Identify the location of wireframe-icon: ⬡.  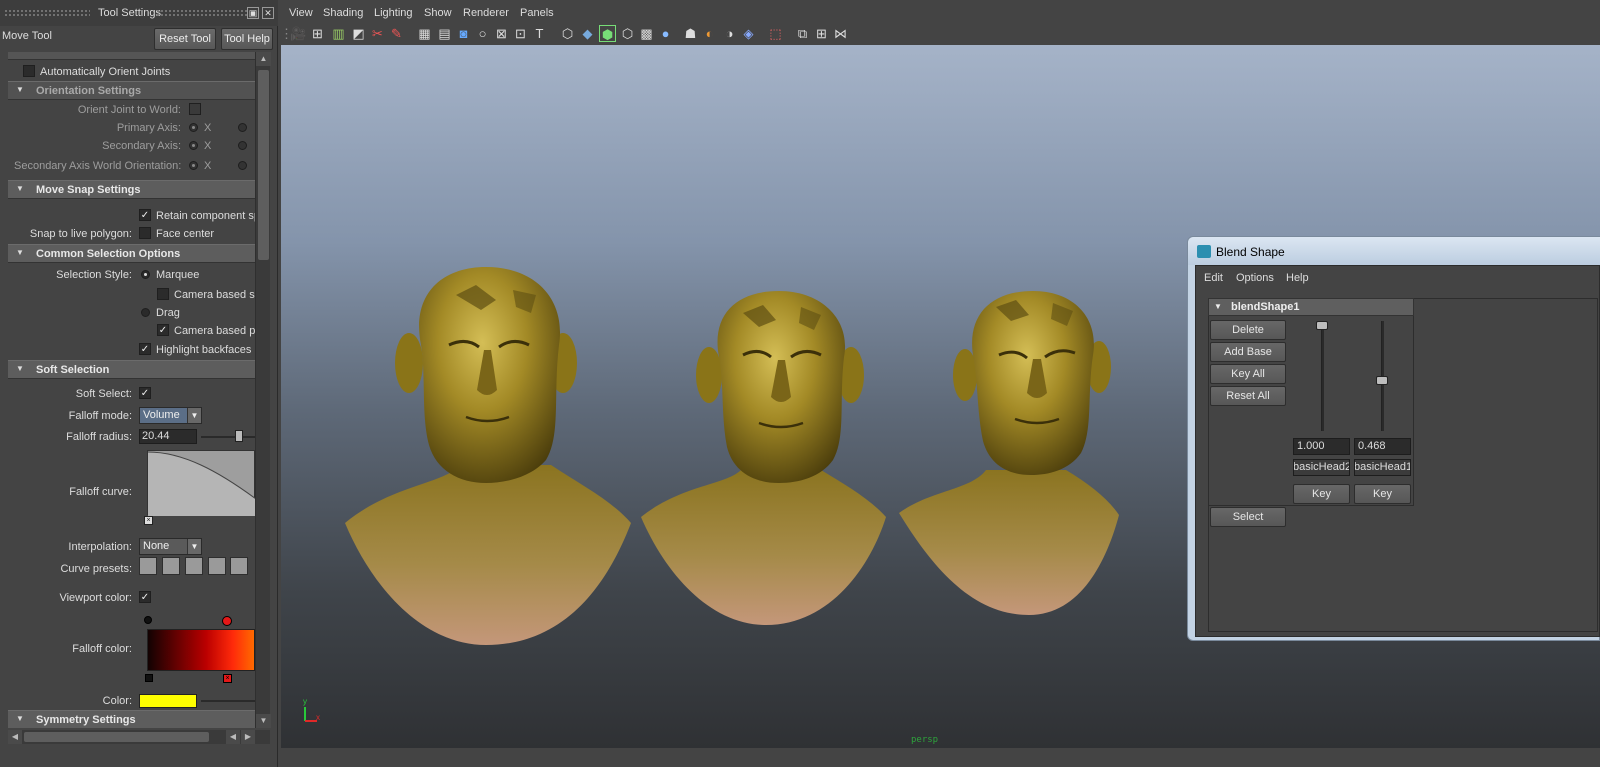
(567, 33).